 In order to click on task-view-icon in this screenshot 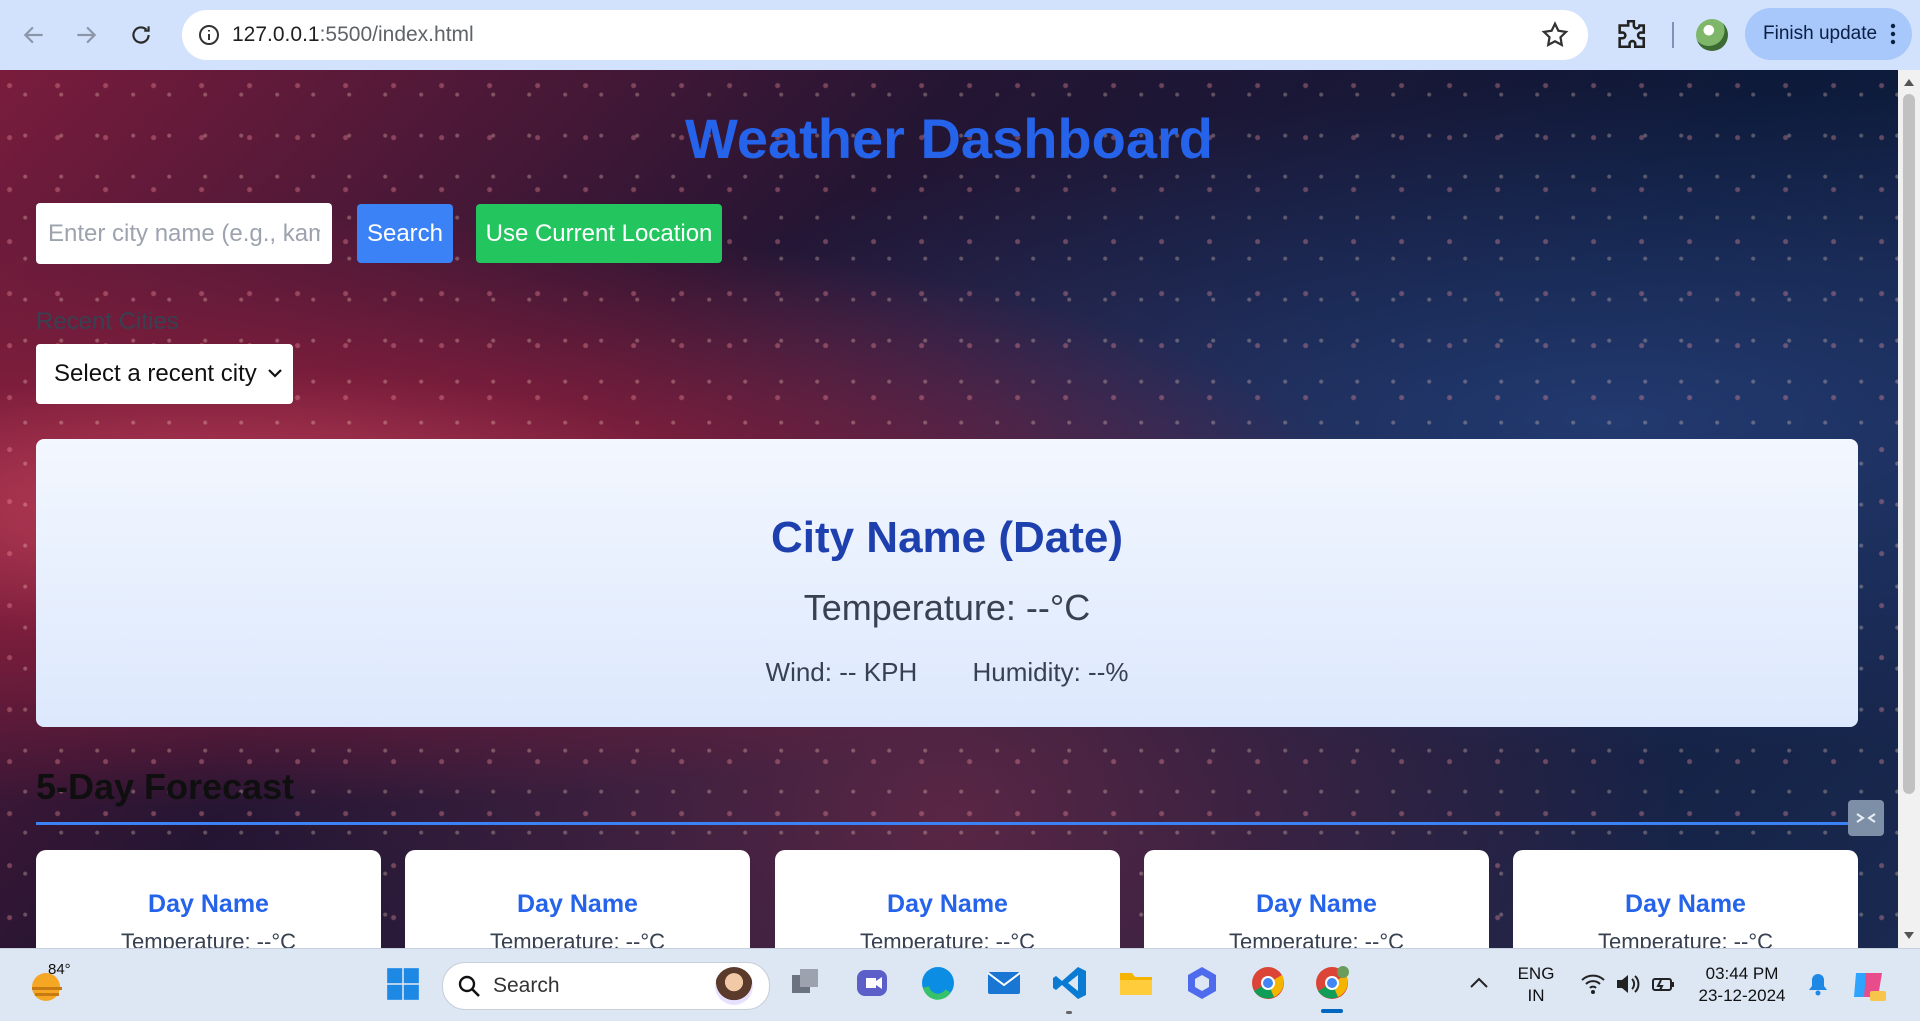, I will do `click(806, 983)`.